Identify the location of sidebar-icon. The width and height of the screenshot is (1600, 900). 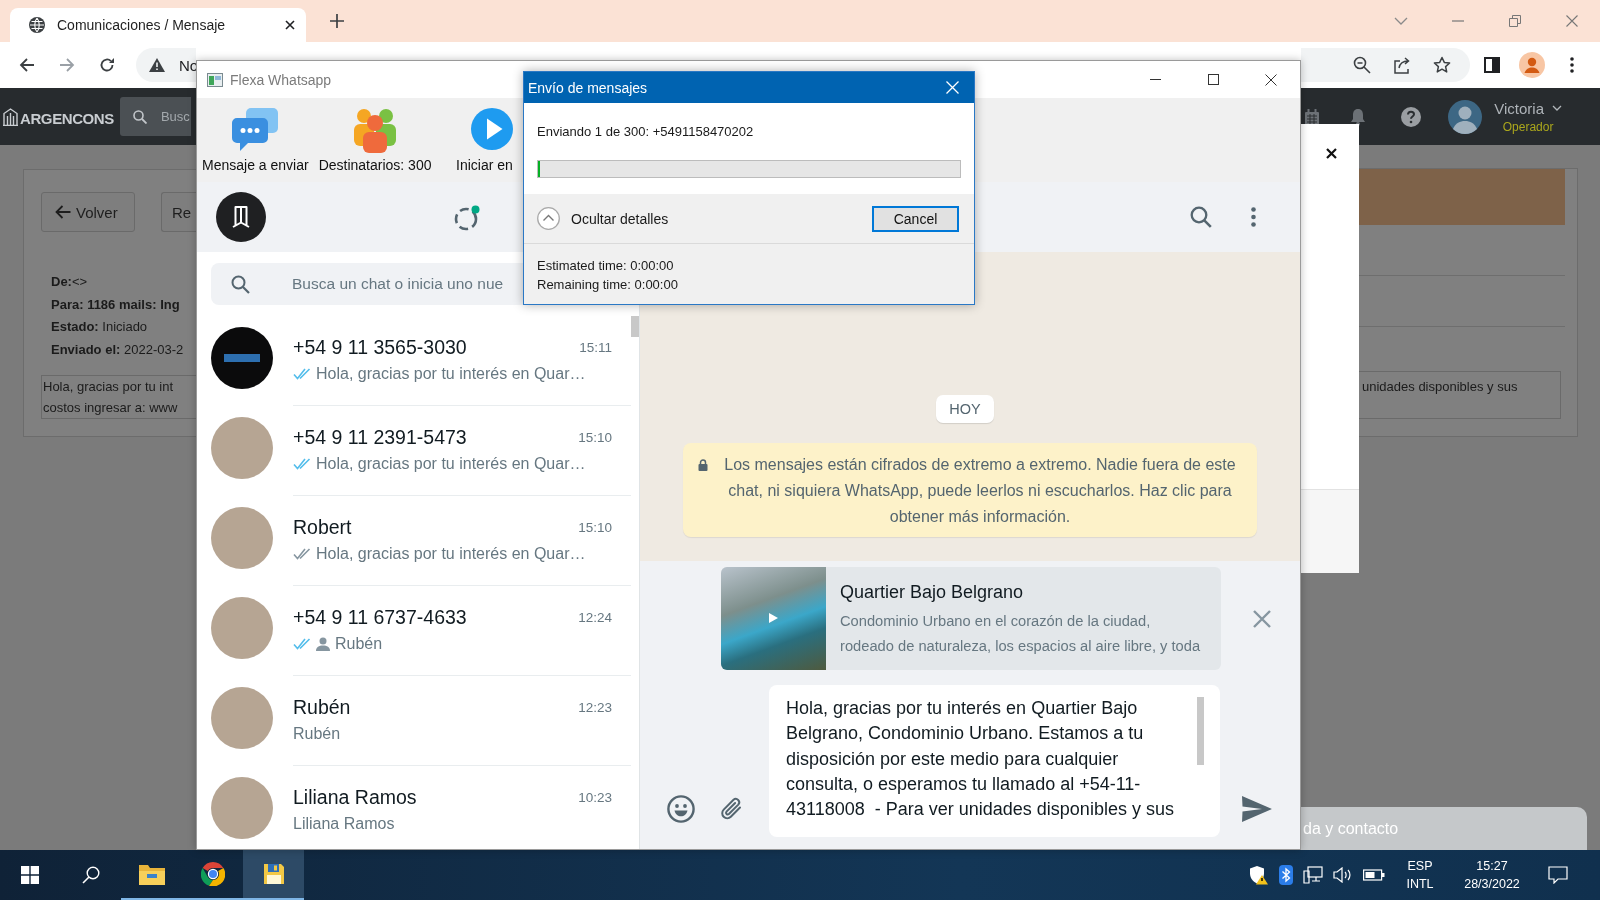
(1492, 65).